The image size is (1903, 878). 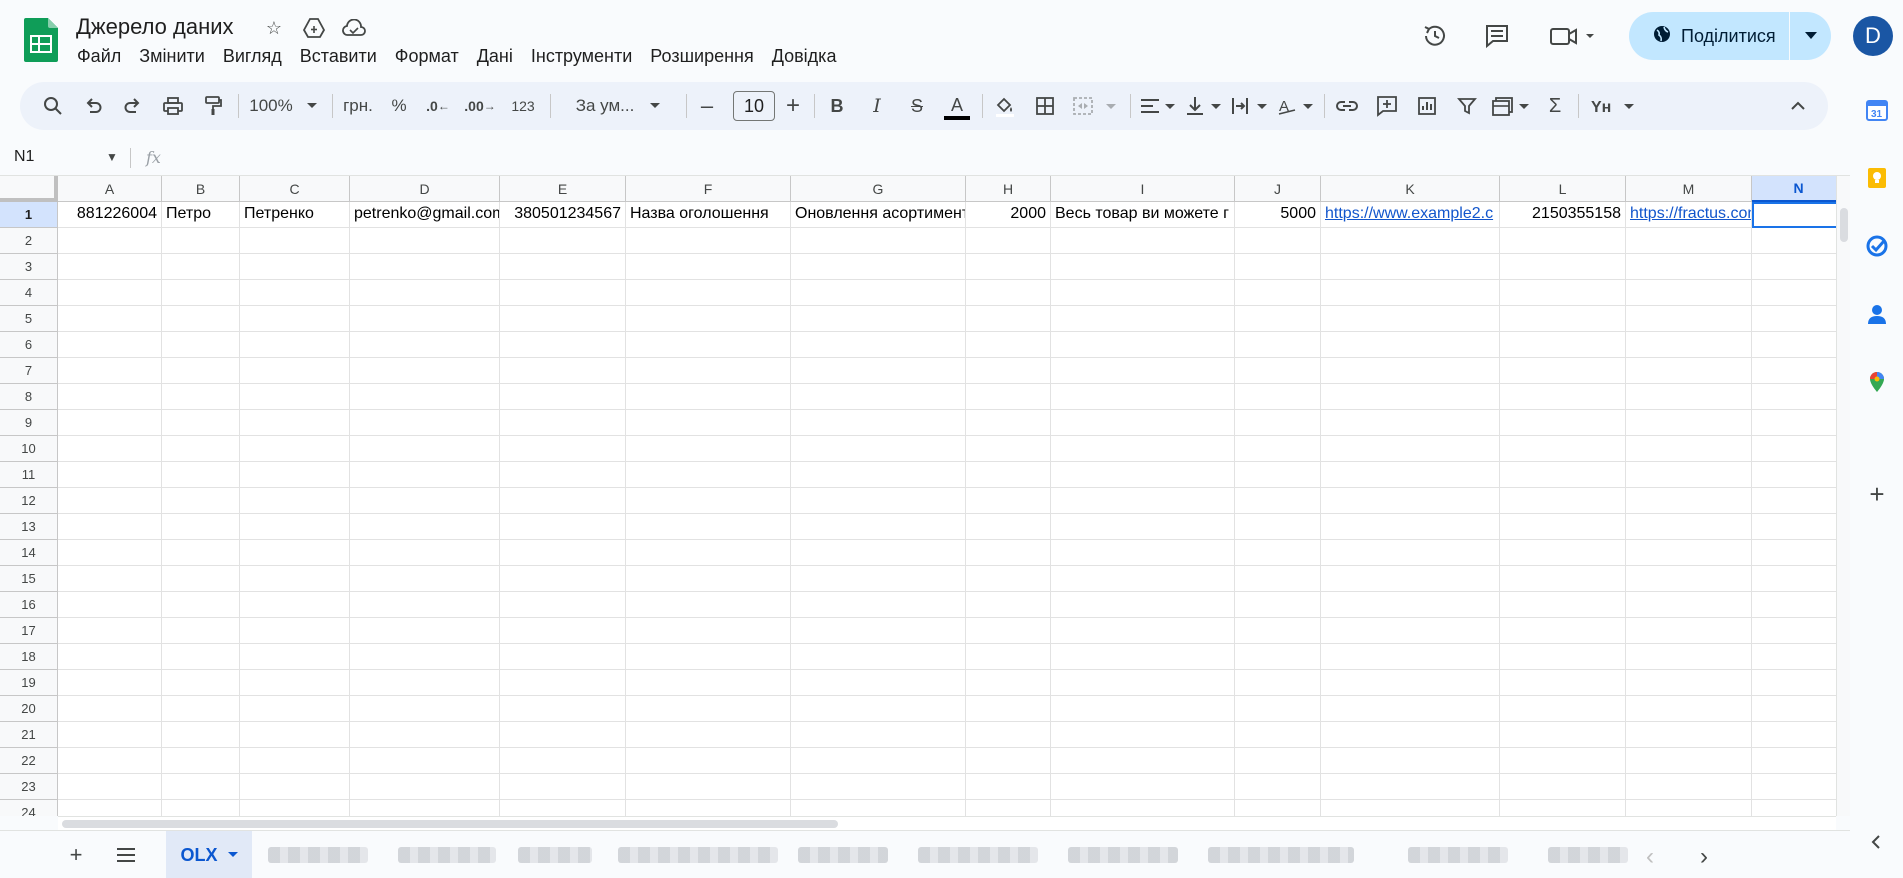 What do you see at coordinates (29, 527) in the screenshot?
I see `row-header: 13` at bounding box center [29, 527].